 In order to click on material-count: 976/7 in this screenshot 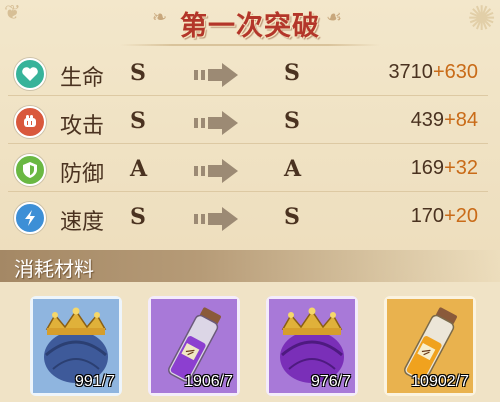, I will do `click(330, 381)`.